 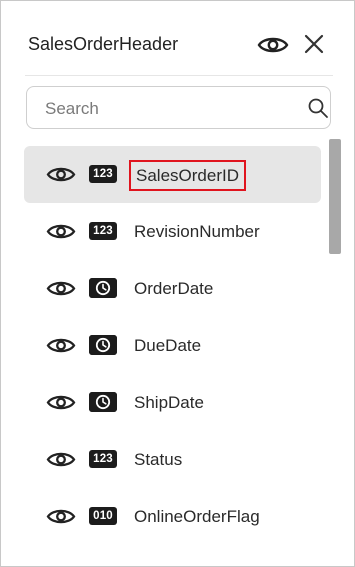 What do you see at coordinates (335, 196) in the screenshot?
I see `scrollbar-thumb` at bounding box center [335, 196].